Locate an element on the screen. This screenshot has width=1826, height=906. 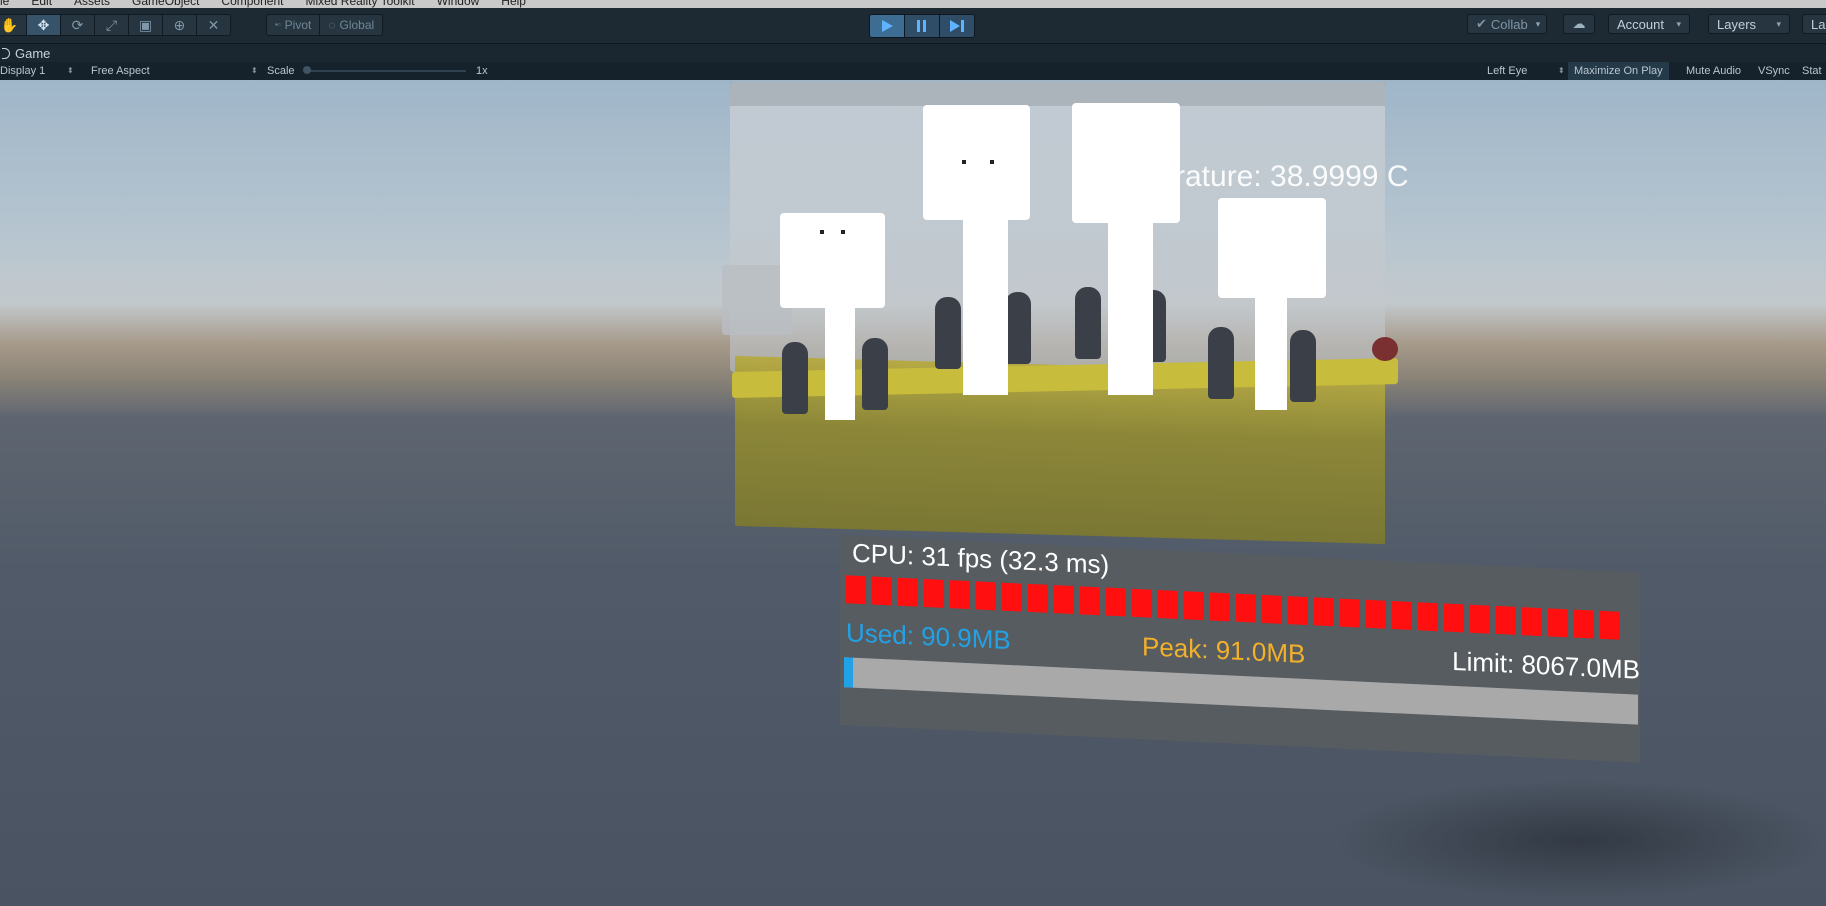
rect-tool-button: ▣ is located at coordinates (146, 25).